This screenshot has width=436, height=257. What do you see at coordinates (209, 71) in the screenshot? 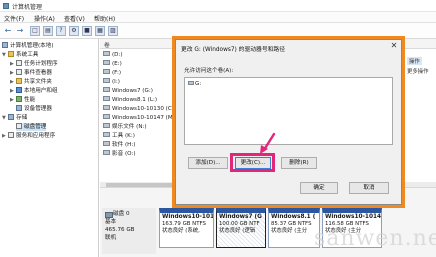
I see `dialog-description: 允许访问这个卷(A):` at bounding box center [209, 71].